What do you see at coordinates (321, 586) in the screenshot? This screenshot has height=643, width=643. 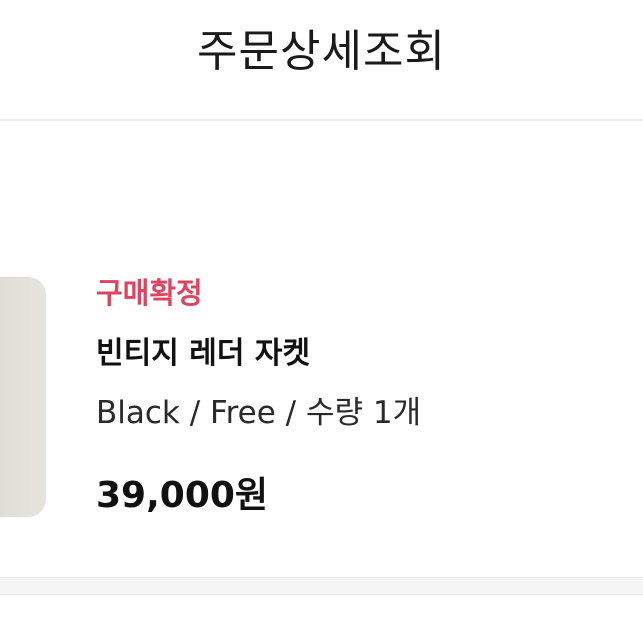 I see `section-divider` at bounding box center [321, 586].